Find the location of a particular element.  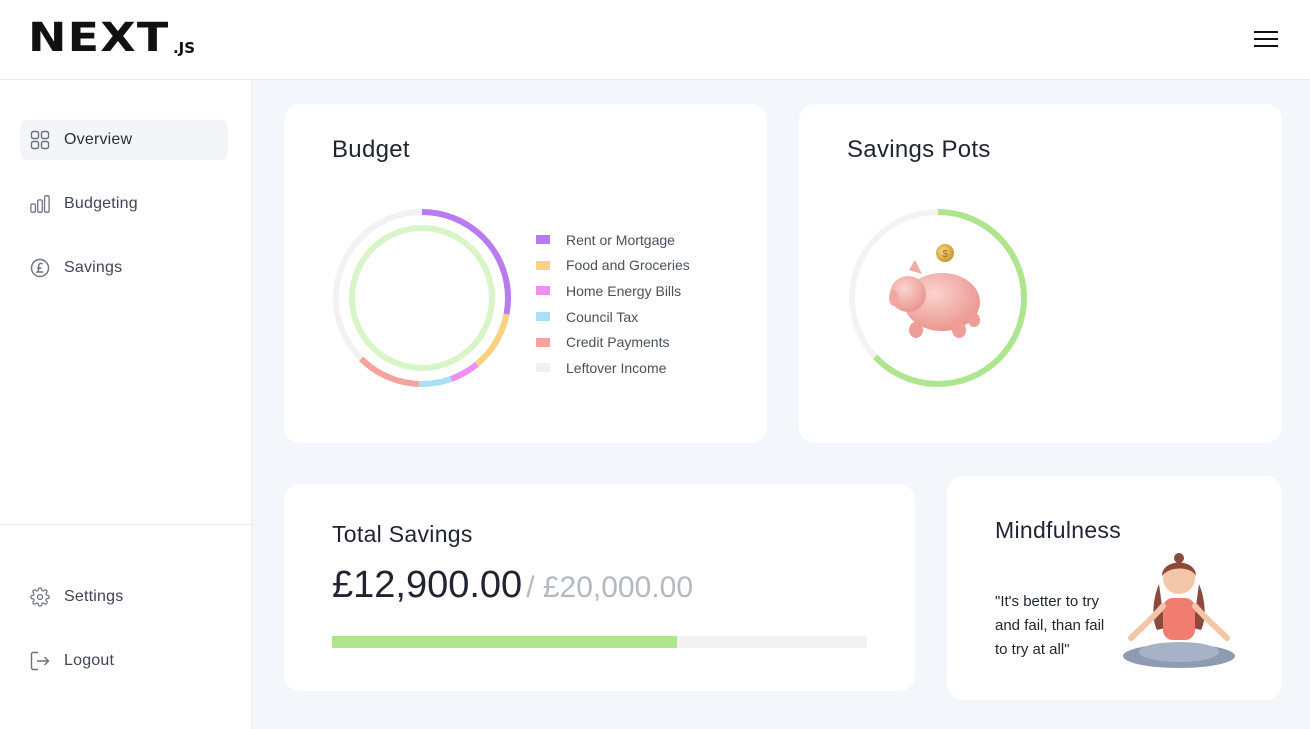

legend-item-food: Food and Groceries is located at coordinates (613, 266).